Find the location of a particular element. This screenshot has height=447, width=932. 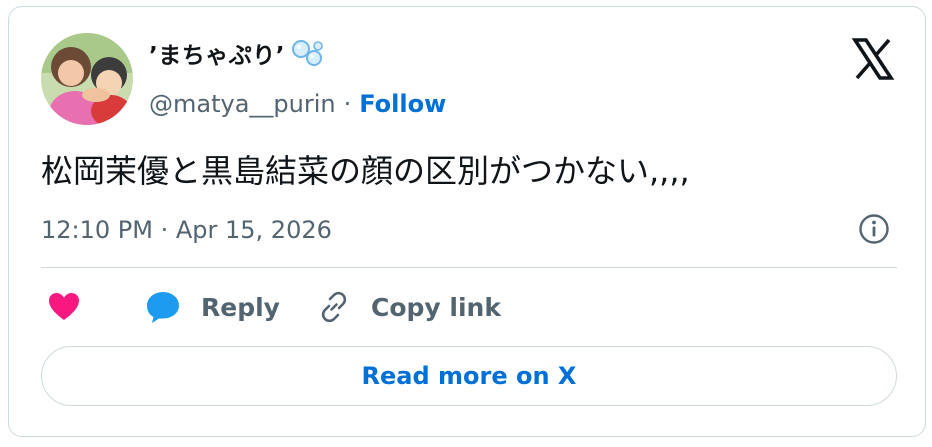

read-more-button: Read more on X is located at coordinates (469, 376).